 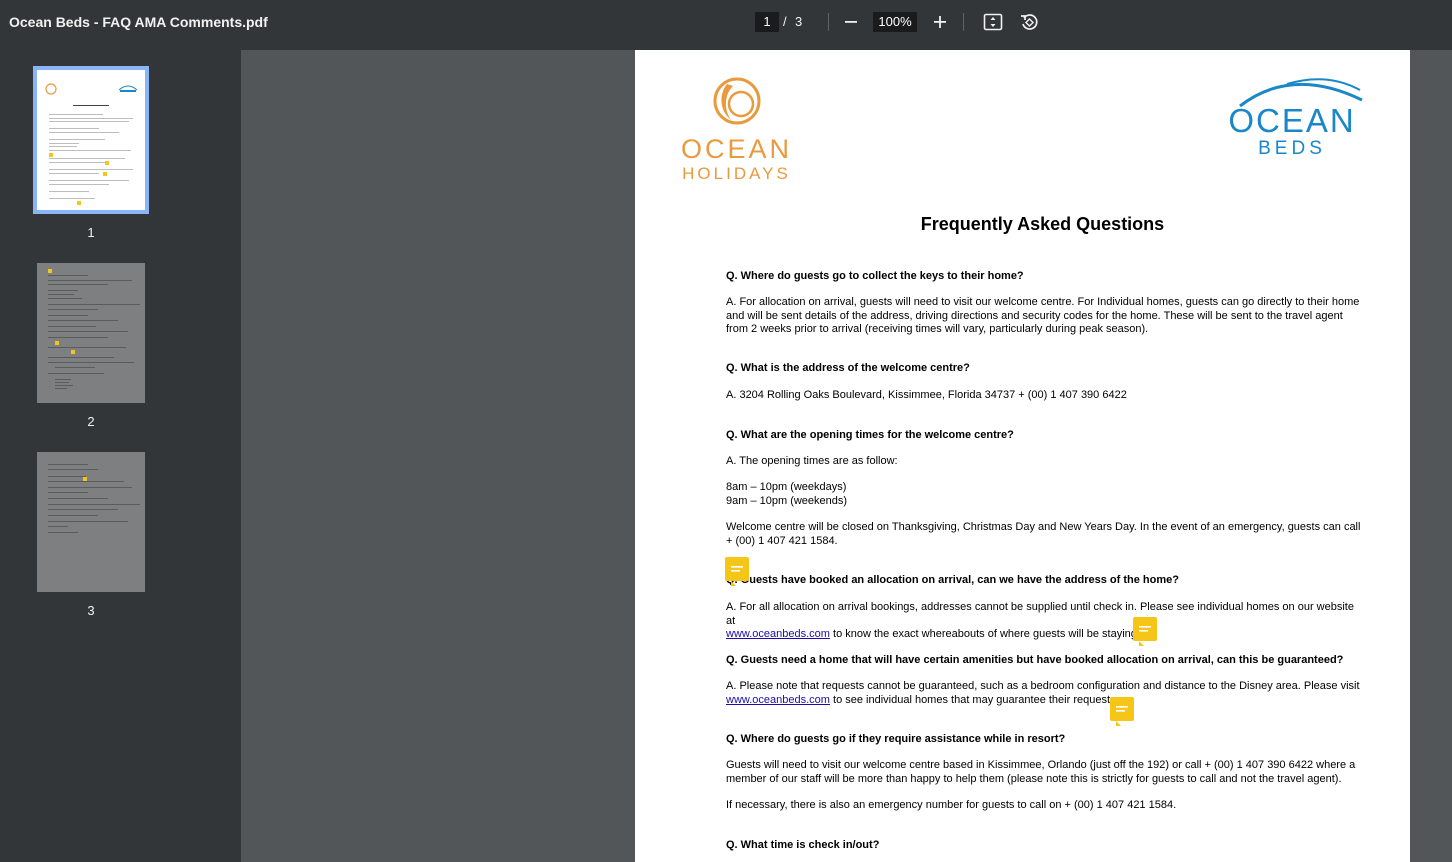 I want to click on ocean-holidays-logo: OCEAN HOLIDAYS, so click(x=736, y=127).